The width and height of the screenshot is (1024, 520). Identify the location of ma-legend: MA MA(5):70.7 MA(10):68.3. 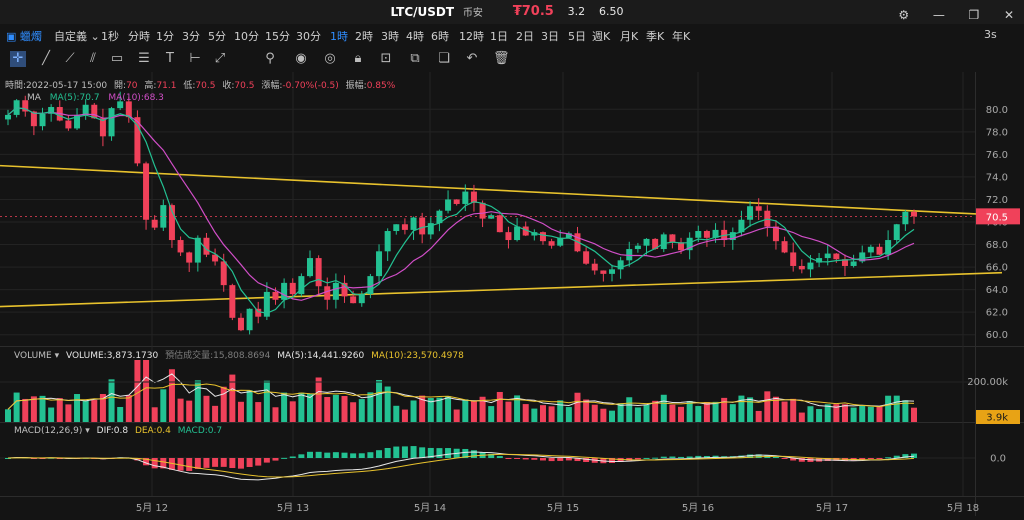
(95, 98).